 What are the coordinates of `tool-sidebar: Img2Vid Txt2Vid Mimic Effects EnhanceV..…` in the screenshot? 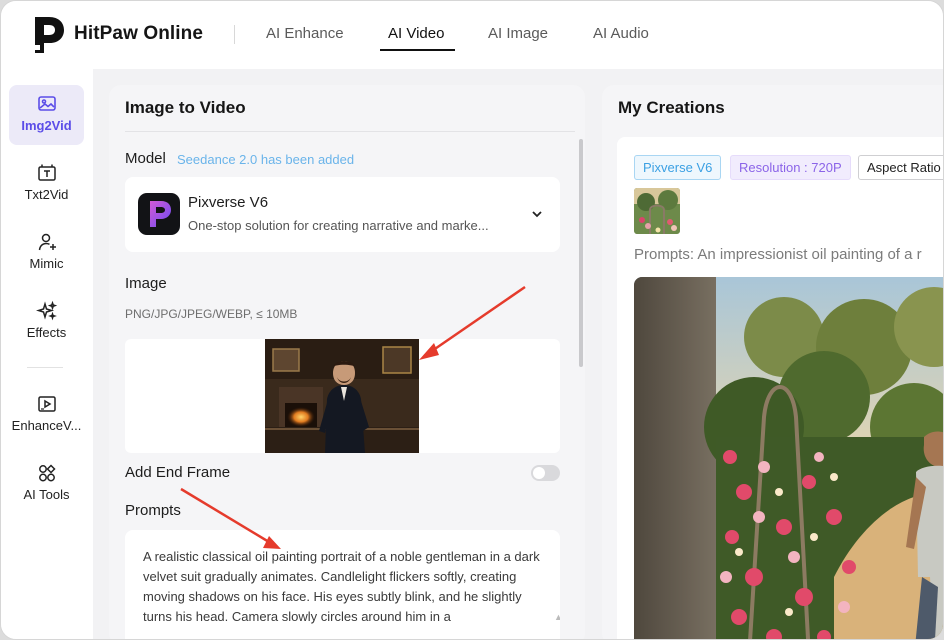 It's located at (47, 354).